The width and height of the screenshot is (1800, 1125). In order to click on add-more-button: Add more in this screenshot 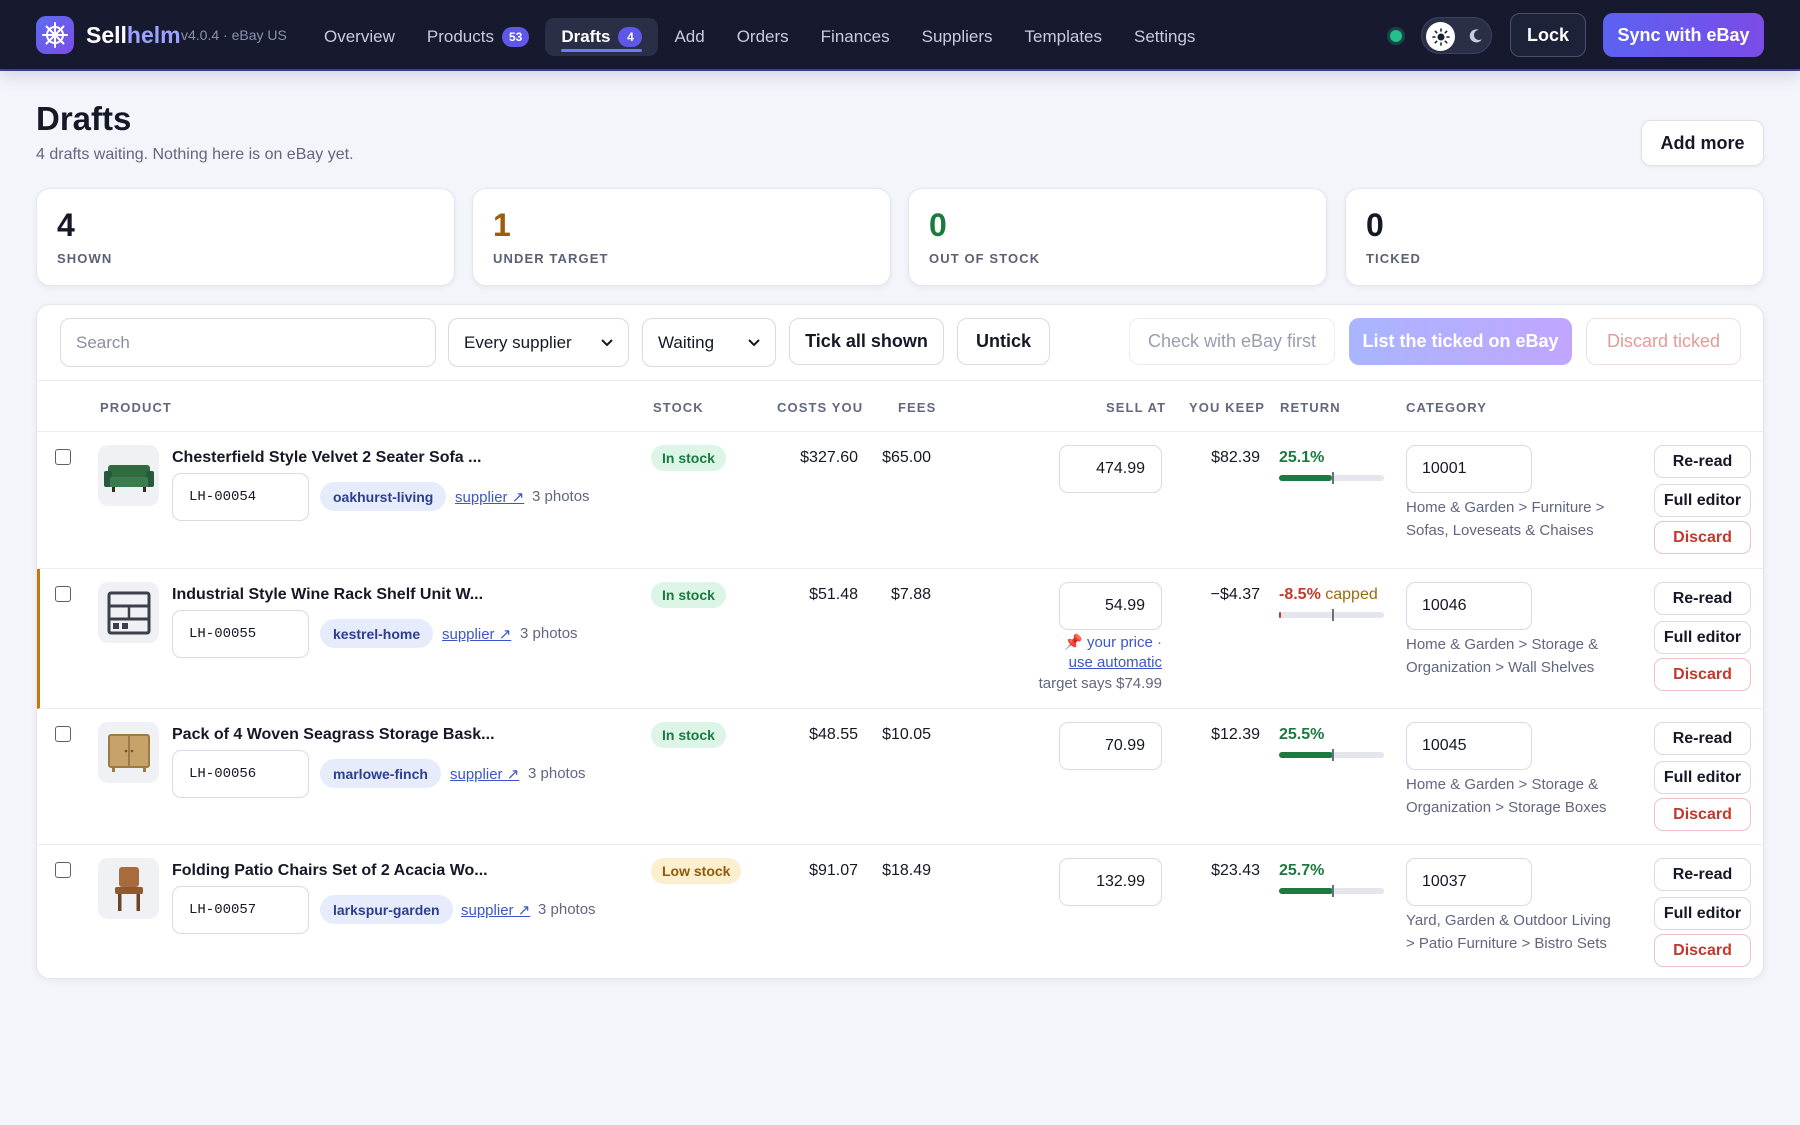, I will do `click(1702, 143)`.